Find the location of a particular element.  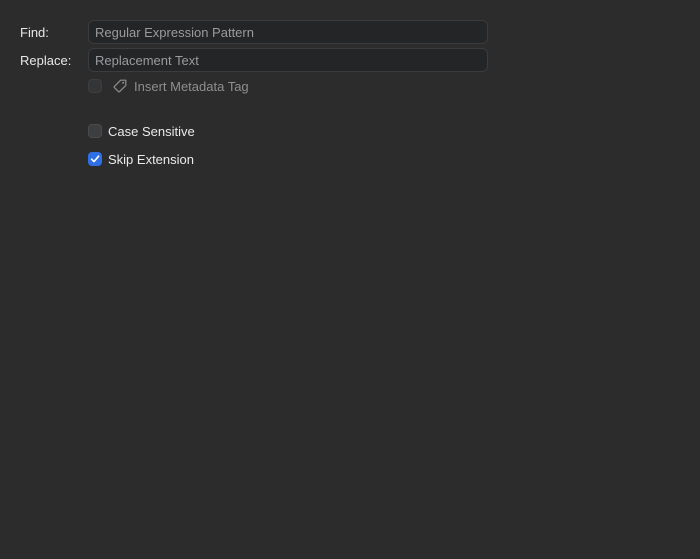

checkmark-icon is located at coordinates (95, 159).